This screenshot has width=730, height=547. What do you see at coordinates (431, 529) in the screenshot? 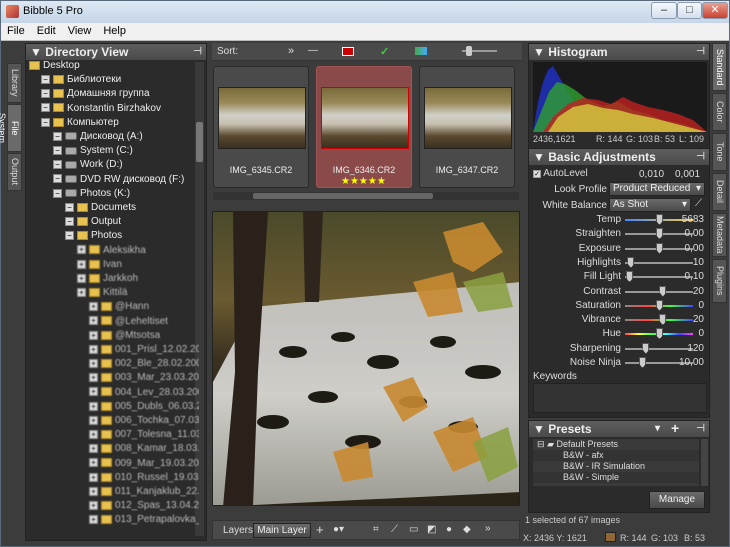
I see `clone-icon: ◩` at bounding box center [431, 529].